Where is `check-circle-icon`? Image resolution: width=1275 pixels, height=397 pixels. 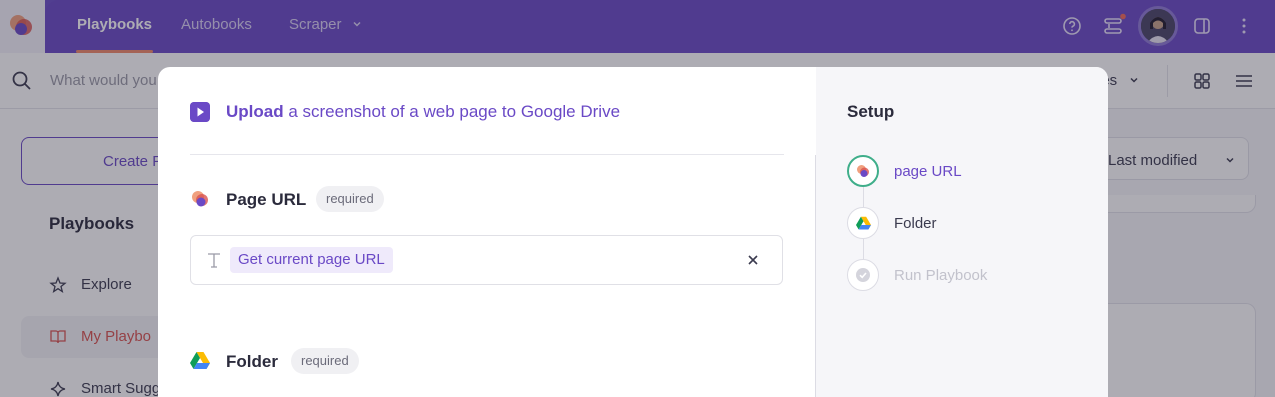 check-circle-icon is located at coordinates (863, 275).